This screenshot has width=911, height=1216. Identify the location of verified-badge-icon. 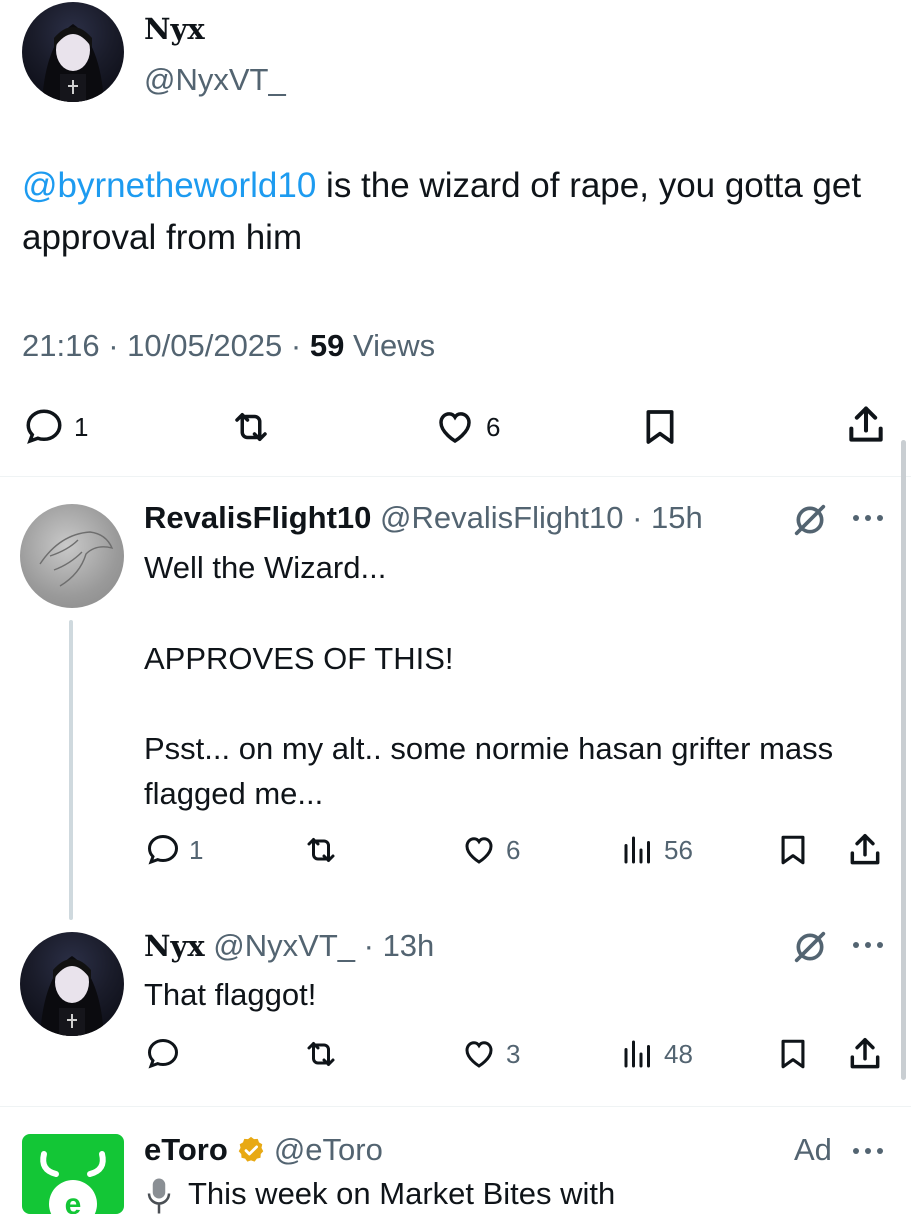
(251, 1149).